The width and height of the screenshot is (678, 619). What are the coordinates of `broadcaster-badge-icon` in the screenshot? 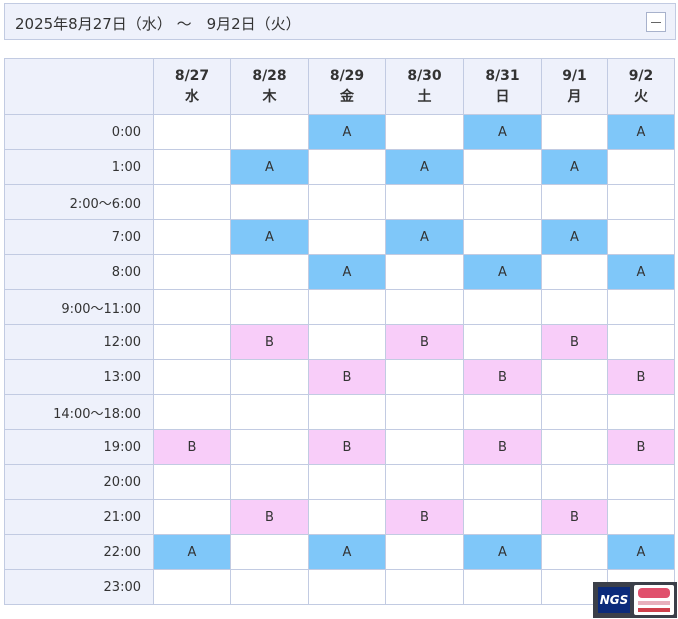 It's located at (654, 600).